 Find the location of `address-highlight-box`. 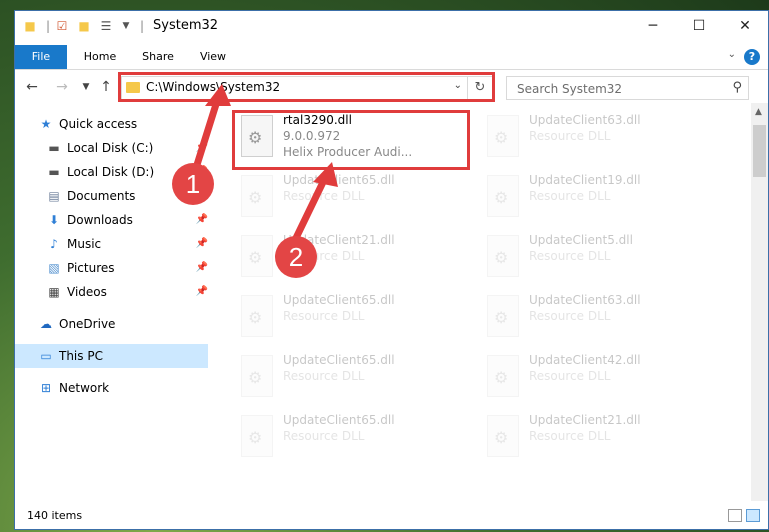

address-highlight-box is located at coordinates (306, 87).